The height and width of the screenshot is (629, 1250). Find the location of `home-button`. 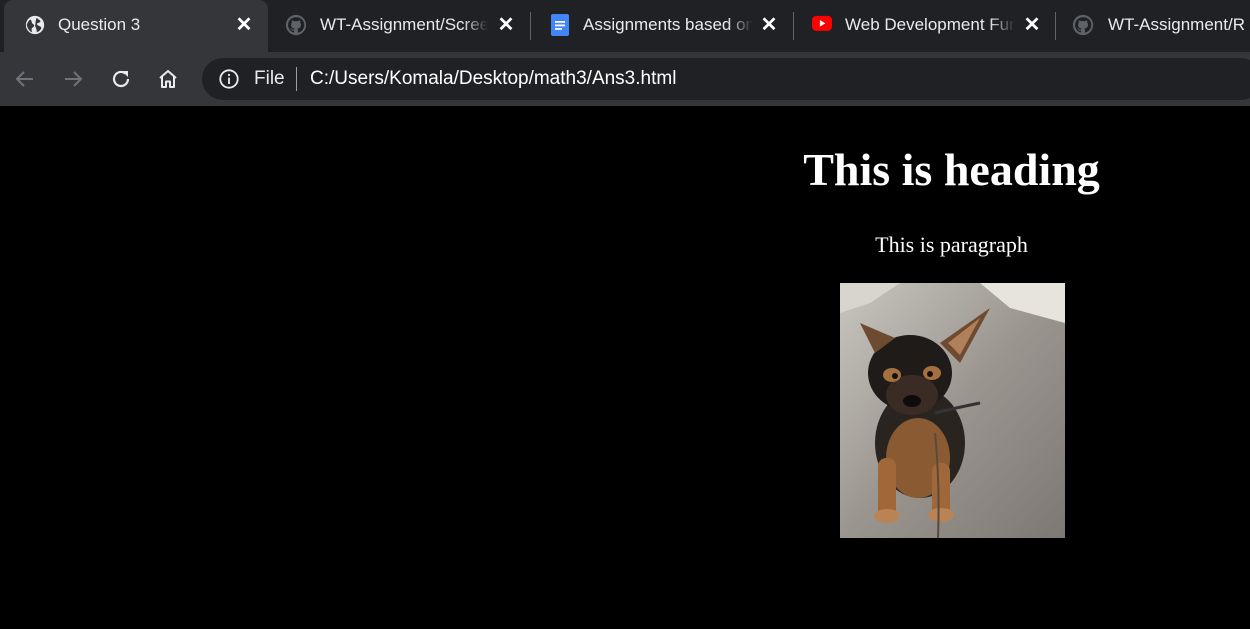

home-button is located at coordinates (168, 79).